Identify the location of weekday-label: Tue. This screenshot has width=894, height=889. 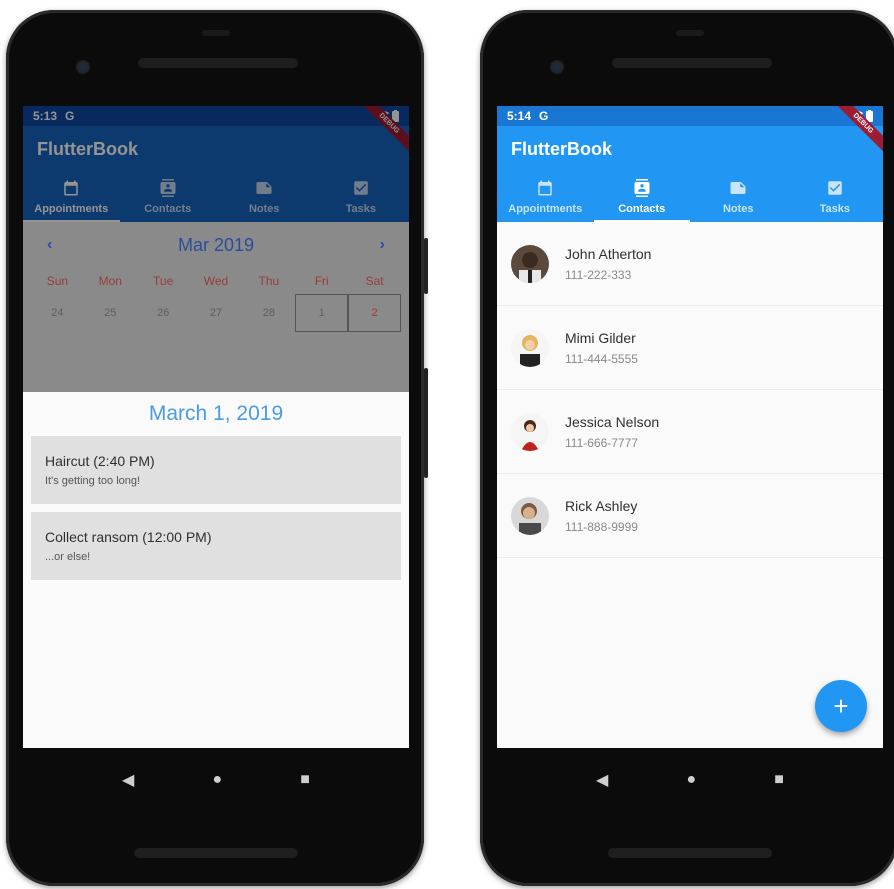
(163, 281).